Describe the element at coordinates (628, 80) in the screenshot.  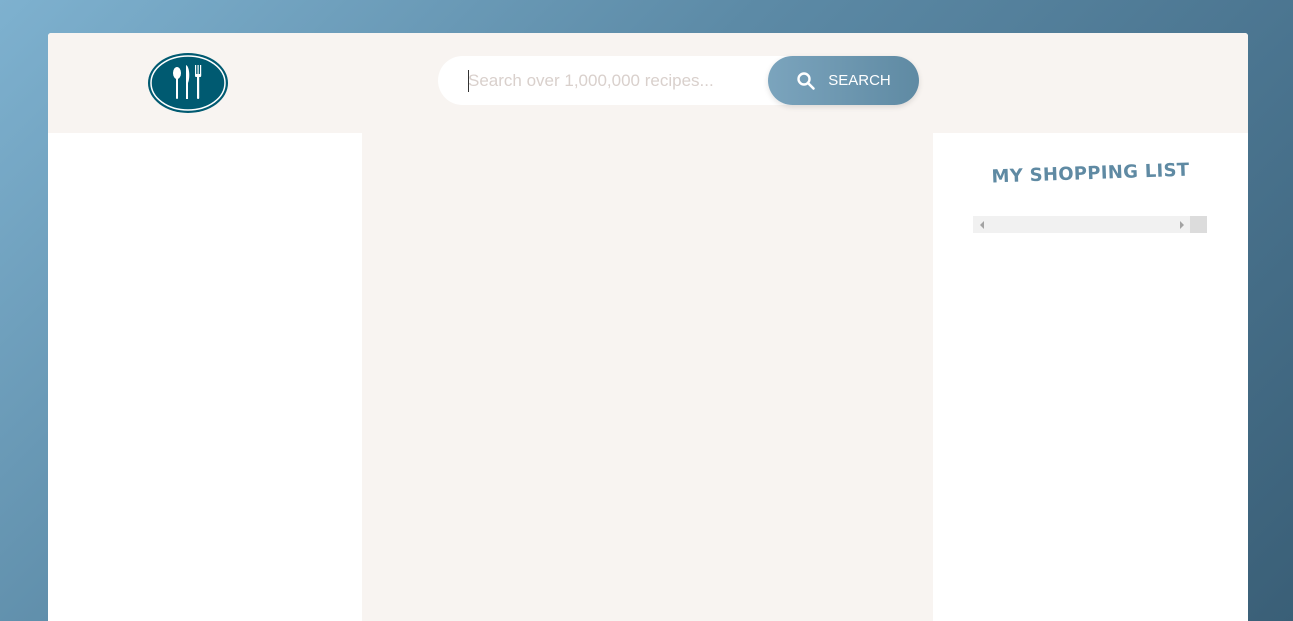
I see `search-input` at that location.